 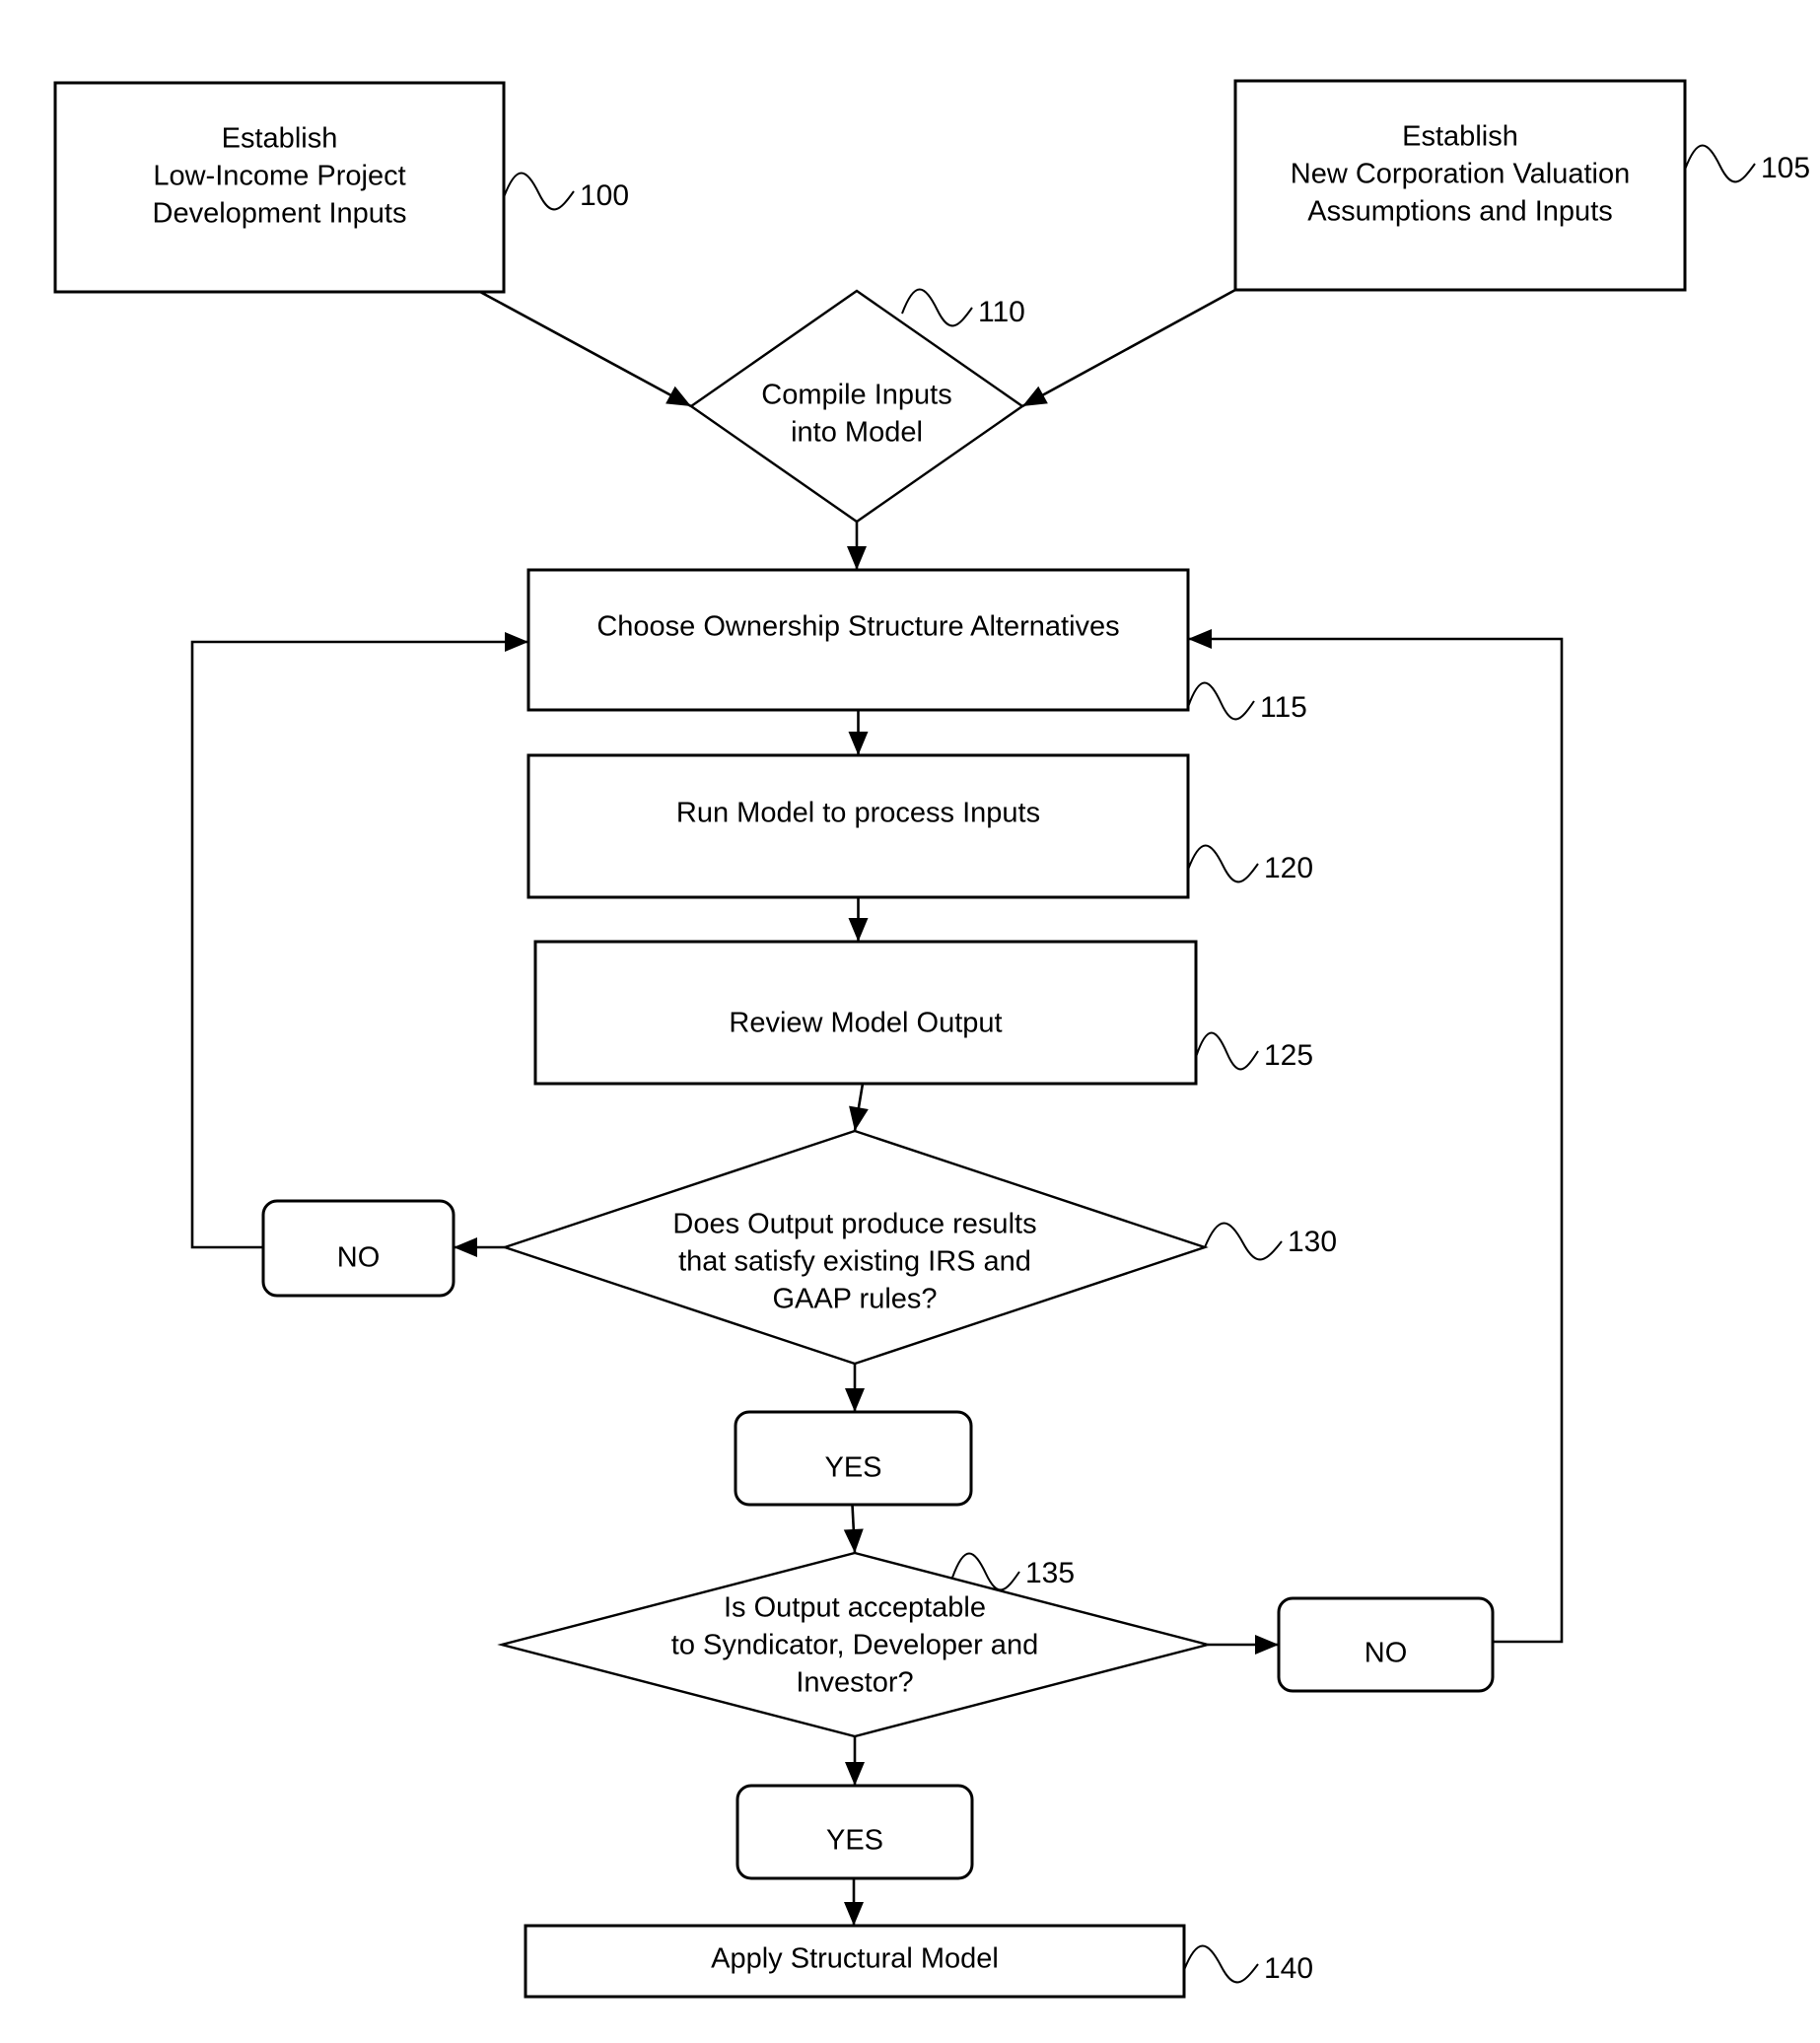 What do you see at coordinates (465, 1247) in the screenshot?
I see `connector-130-no-arrowhead-icon` at bounding box center [465, 1247].